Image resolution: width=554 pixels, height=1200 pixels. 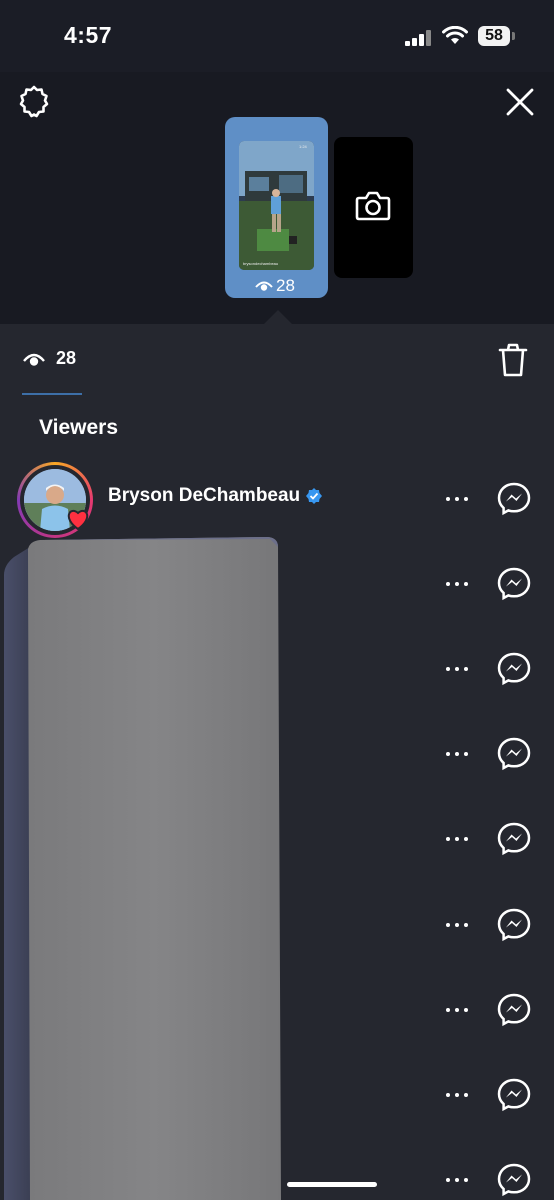 I want to click on battery-indicator: 58, so click(x=494, y=36).